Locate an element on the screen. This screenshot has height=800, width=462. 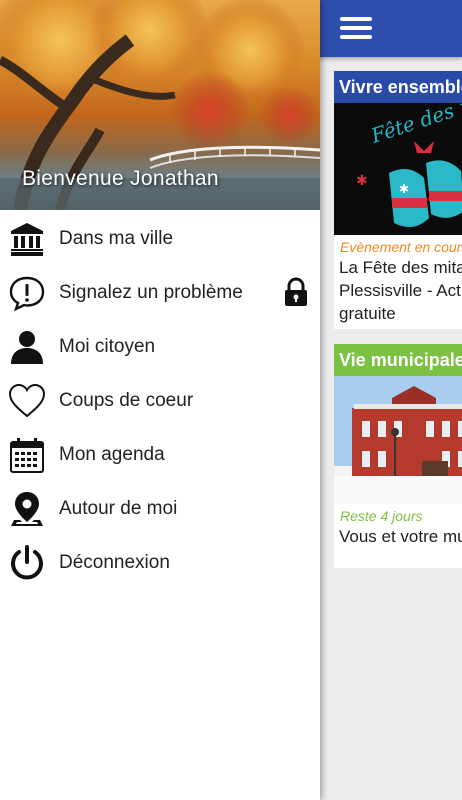
heart-icon is located at coordinates (27, 400).